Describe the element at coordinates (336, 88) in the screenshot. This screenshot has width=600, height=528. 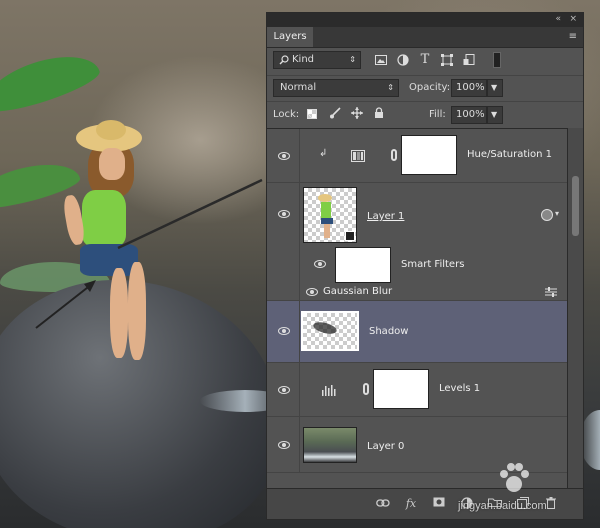
I see `blend-mode-select: Normal ⇕` at that location.